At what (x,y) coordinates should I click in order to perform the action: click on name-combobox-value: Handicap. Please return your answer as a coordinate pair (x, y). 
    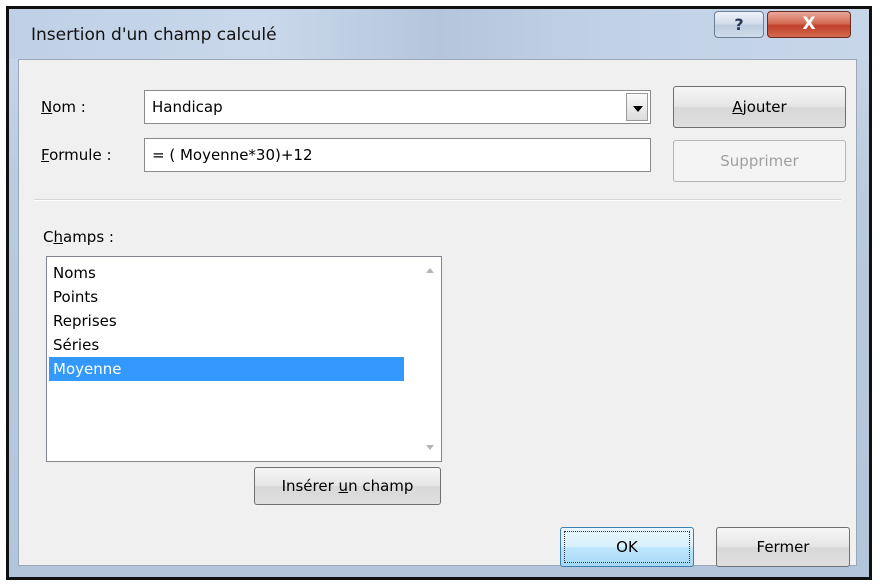
    Looking at the image, I should click on (187, 107).